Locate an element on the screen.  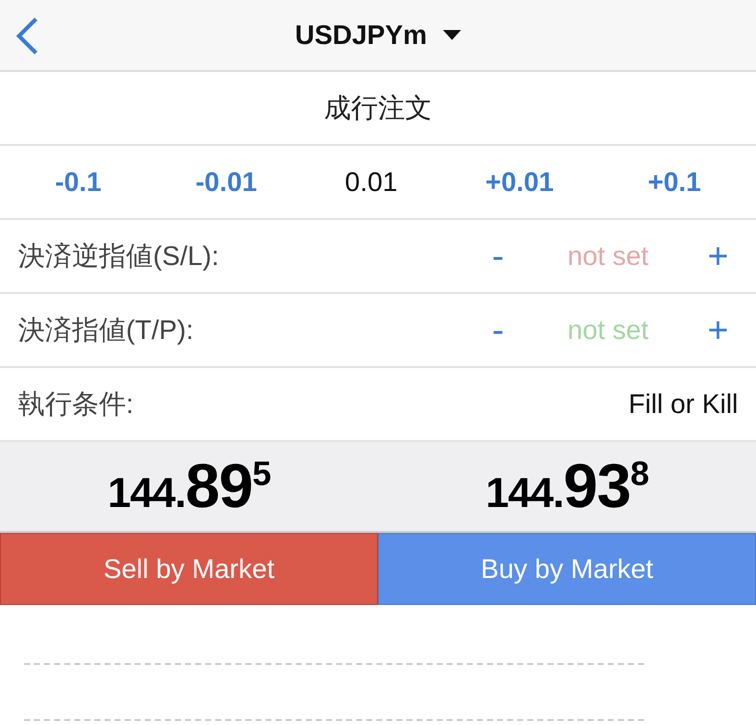
caret-icon is located at coordinates (452, 35).